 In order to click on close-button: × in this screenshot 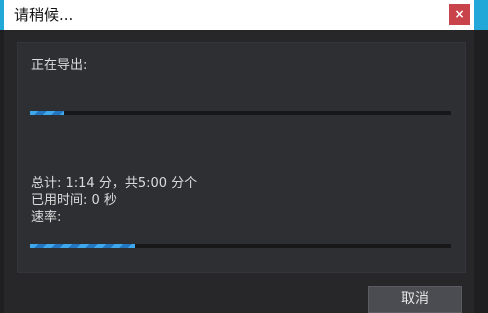, I will do `click(459, 14)`.